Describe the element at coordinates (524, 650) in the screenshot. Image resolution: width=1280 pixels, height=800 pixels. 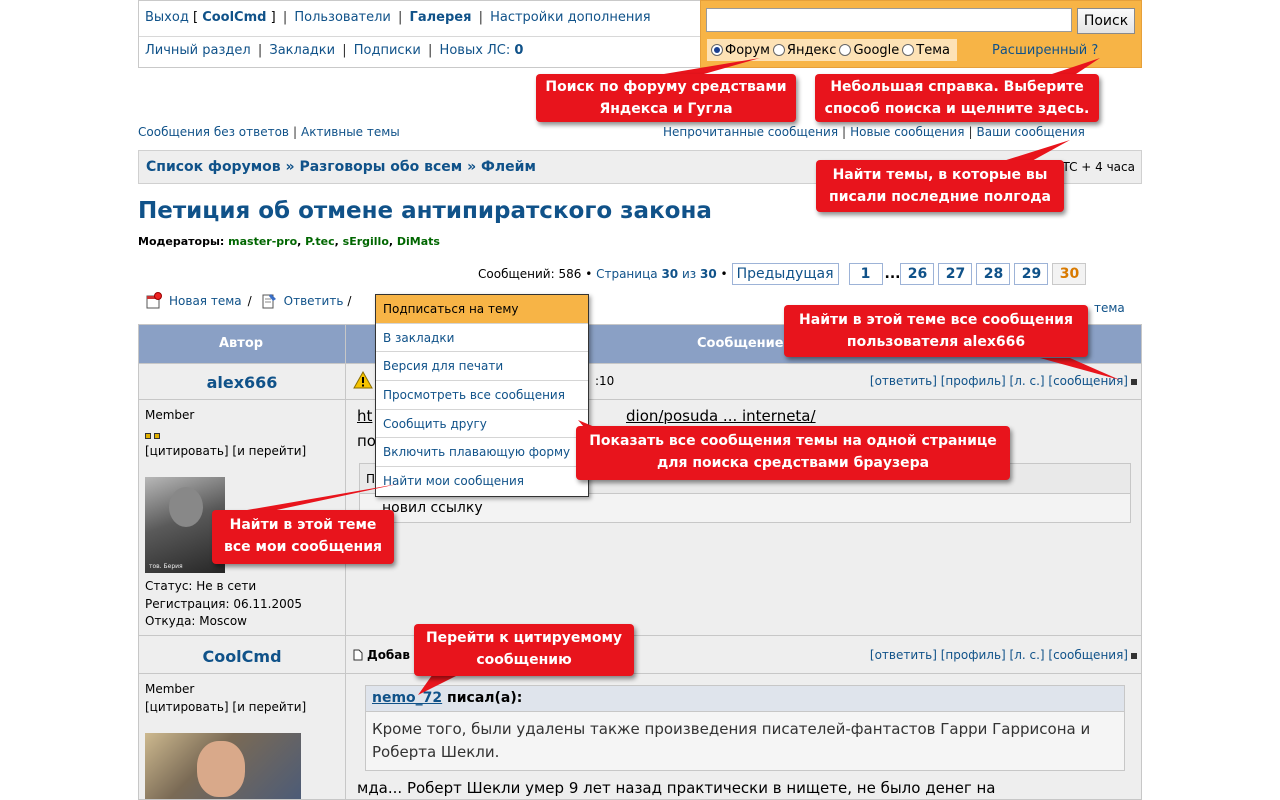
I see `callout-quote-jump: Перейти к цитируемому сообщению` at that location.